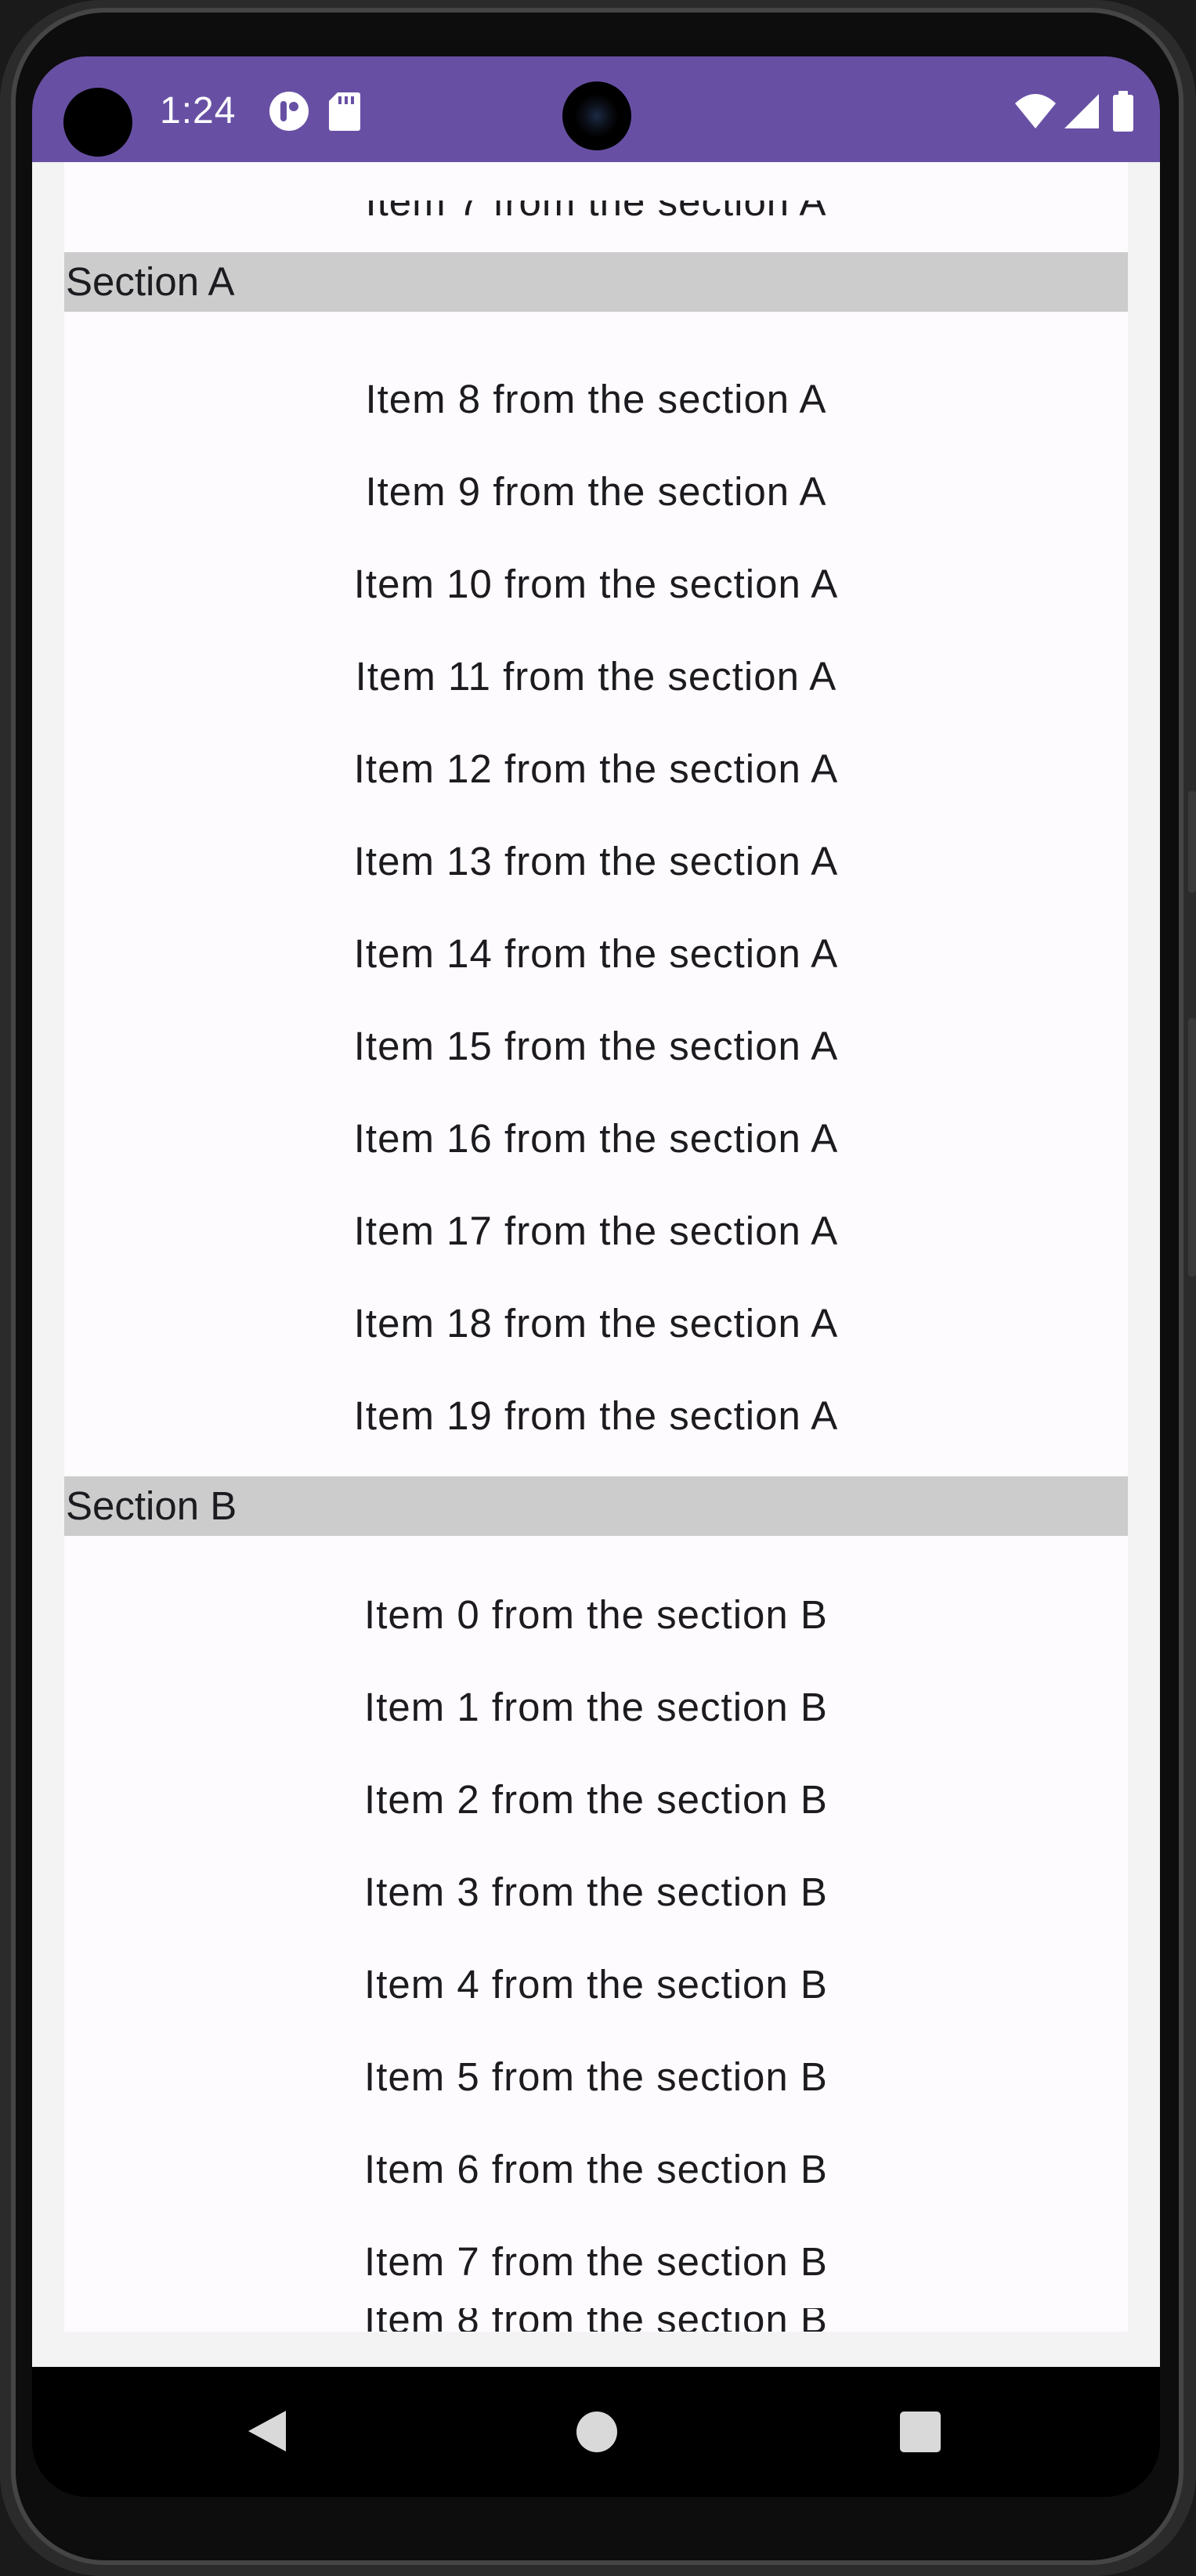  I want to click on list-item: Item 4 from the section B, so click(596, 1984).